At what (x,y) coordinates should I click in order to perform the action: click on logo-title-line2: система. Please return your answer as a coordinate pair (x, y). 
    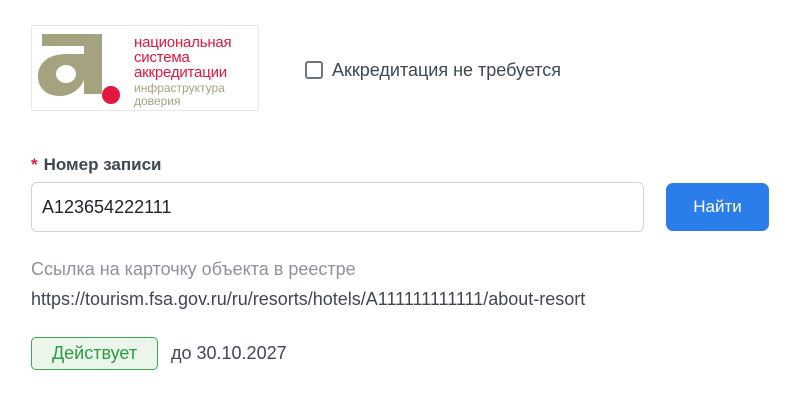
    Looking at the image, I should click on (162, 57).